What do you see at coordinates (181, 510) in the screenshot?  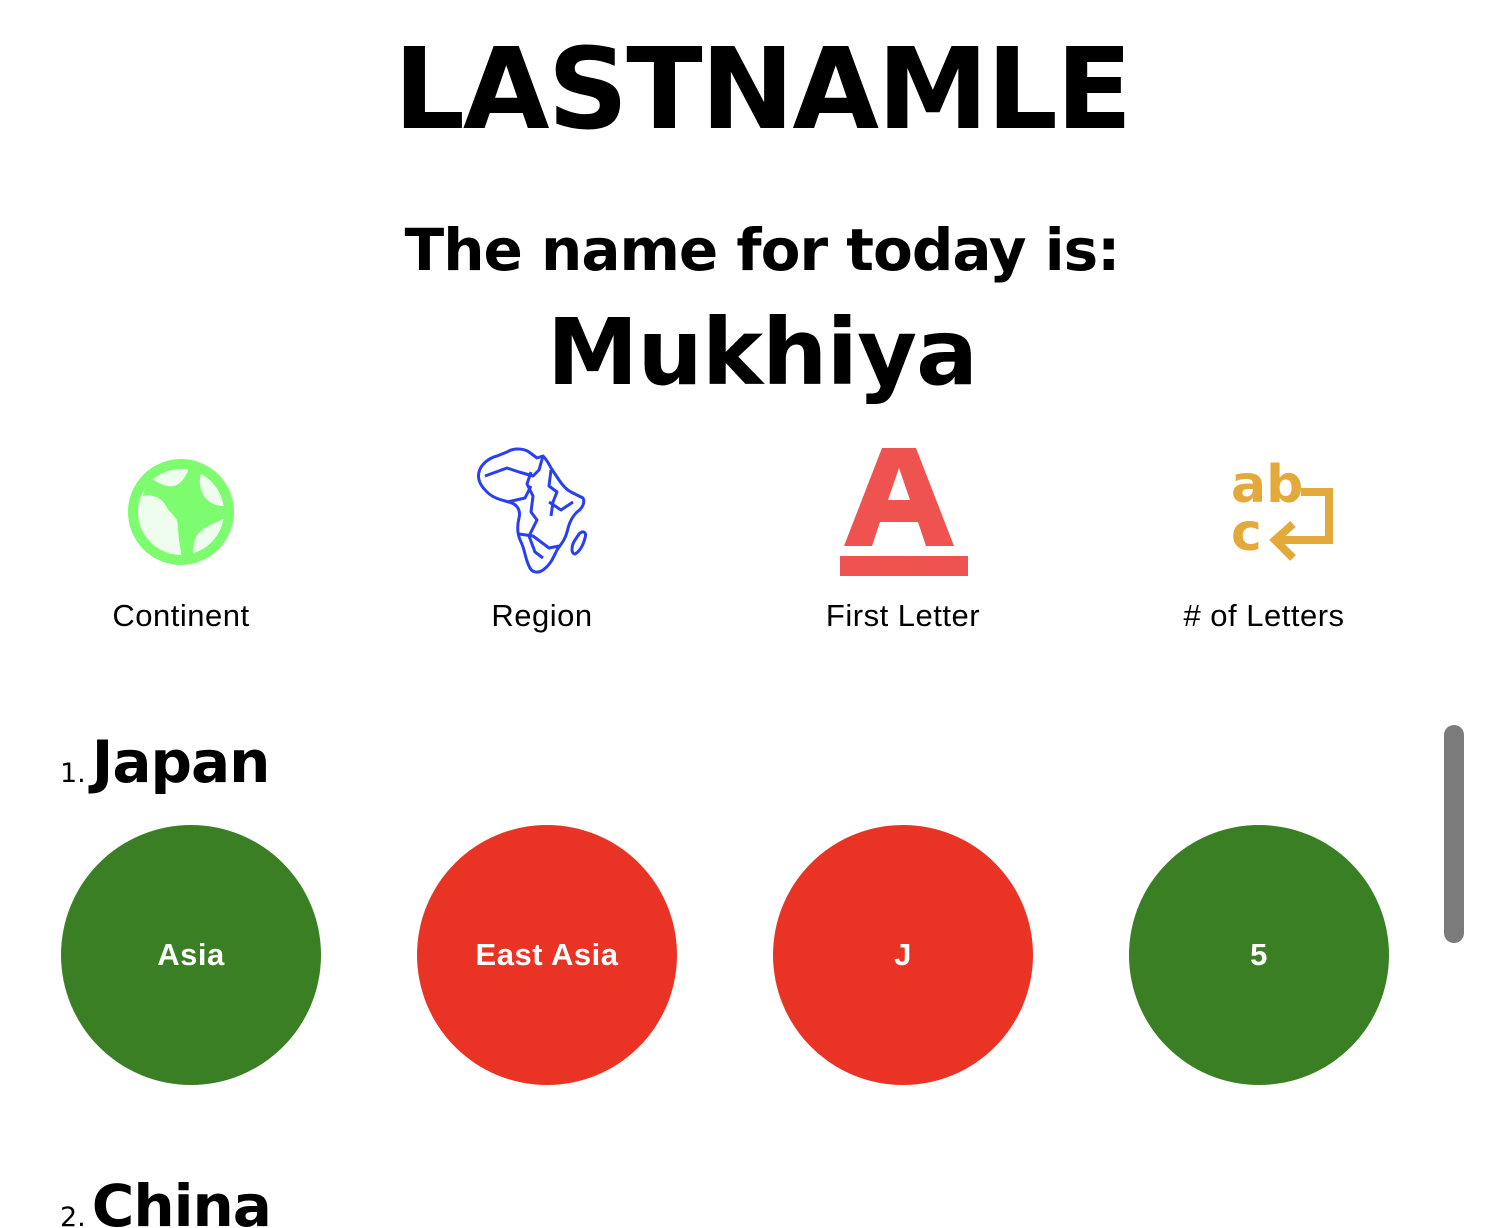 I see `globe-icon` at bounding box center [181, 510].